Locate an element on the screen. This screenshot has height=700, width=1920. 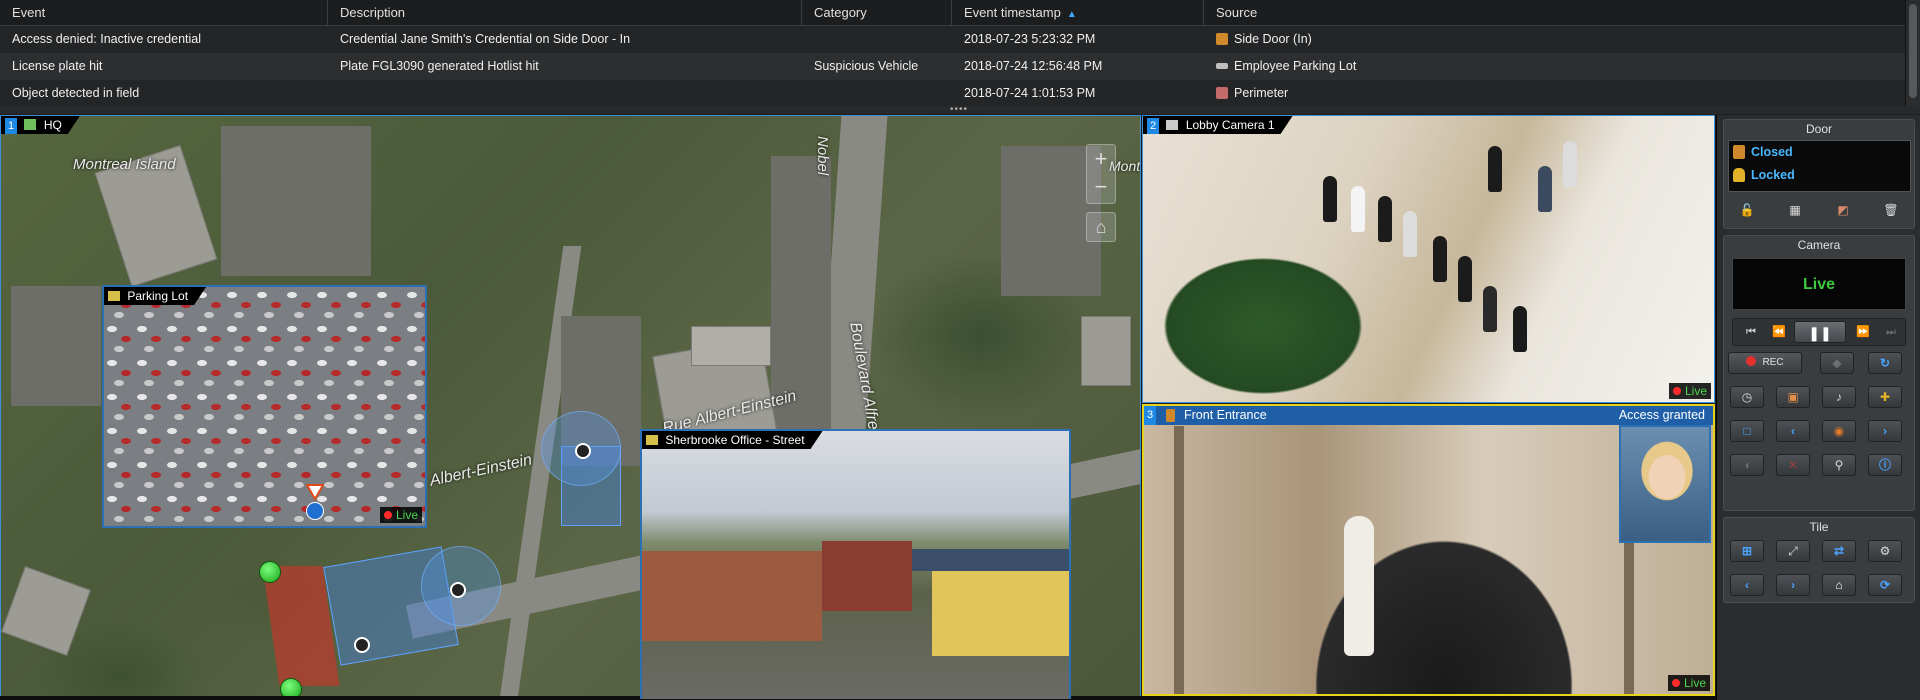
scrollbar-thumb is located at coordinates (1913, 51).